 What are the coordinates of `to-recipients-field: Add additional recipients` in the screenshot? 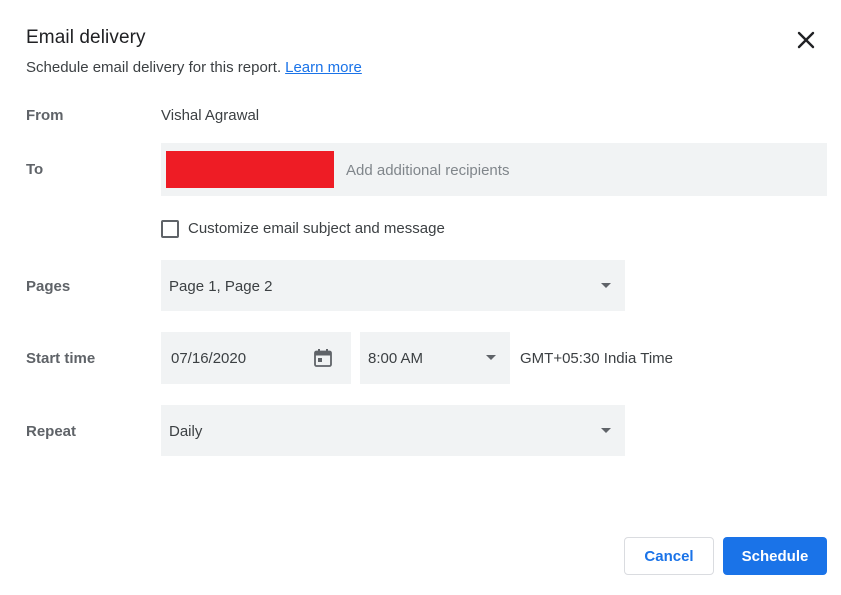 It's located at (494, 169).